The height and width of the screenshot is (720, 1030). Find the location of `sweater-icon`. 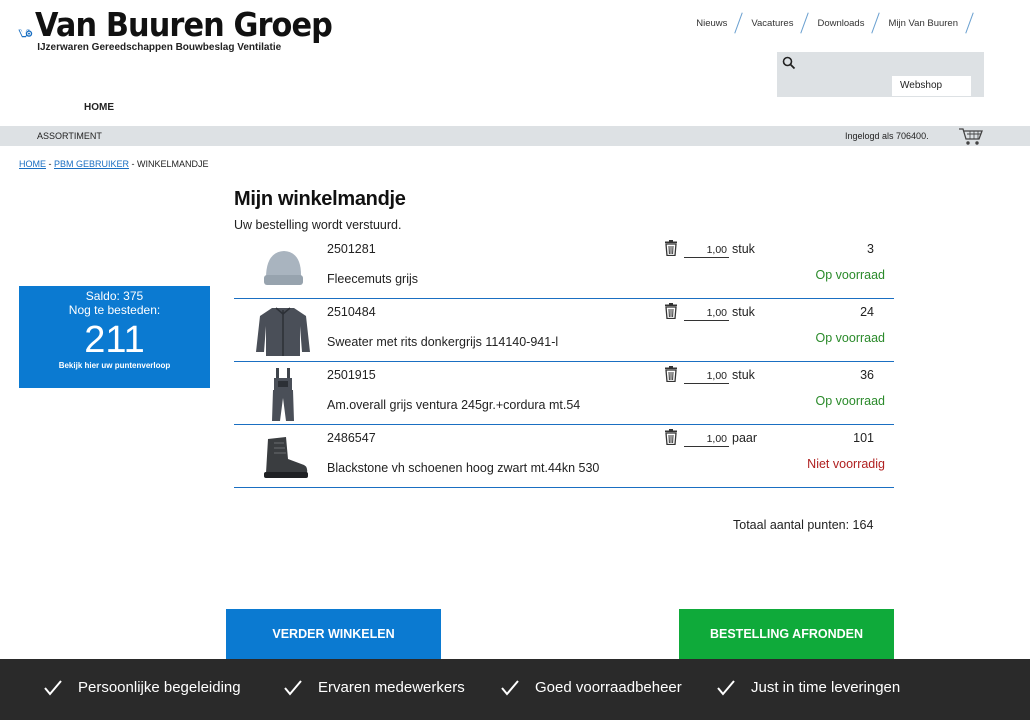

sweater-icon is located at coordinates (283, 331).